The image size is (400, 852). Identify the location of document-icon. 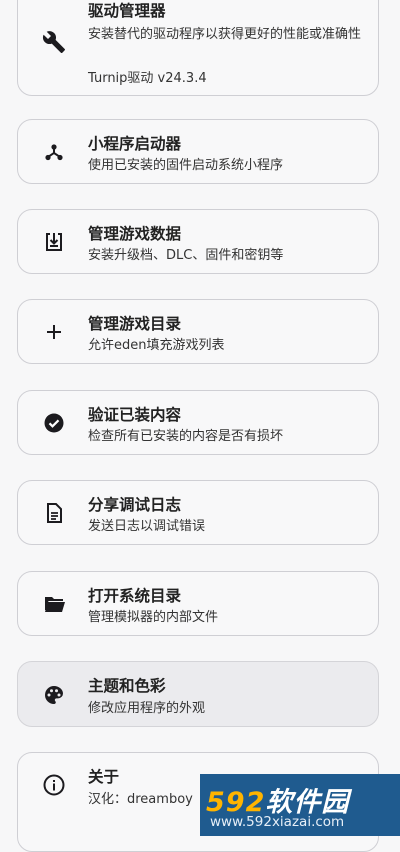
(54, 513).